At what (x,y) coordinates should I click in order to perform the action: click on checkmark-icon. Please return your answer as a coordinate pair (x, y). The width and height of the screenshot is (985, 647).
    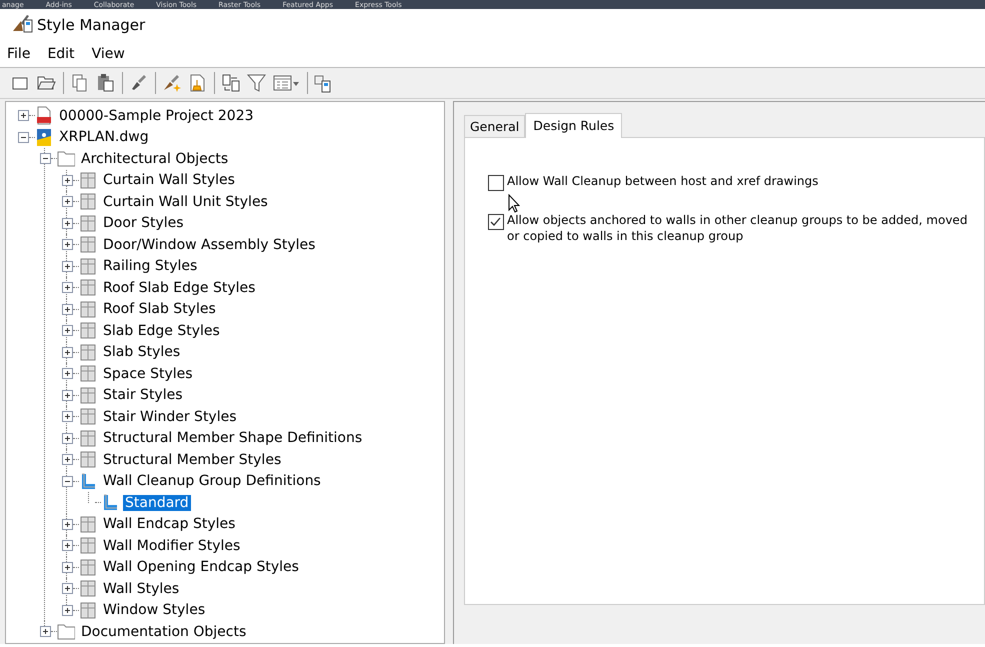
    Looking at the image, I should click on (495, 221).